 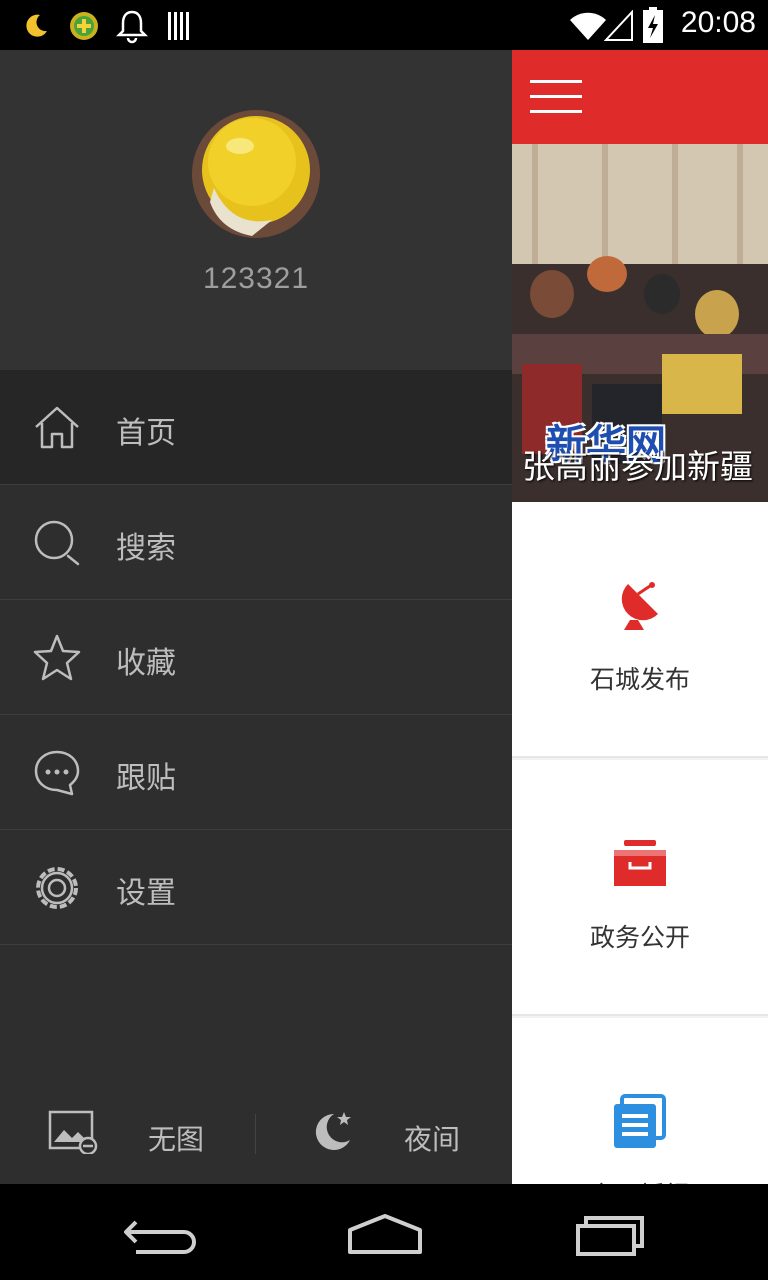 What do you see at coordinates (639, 679) in the screenshot?
I see `tile-label: 石城发布` at bounding box center [639, 679].